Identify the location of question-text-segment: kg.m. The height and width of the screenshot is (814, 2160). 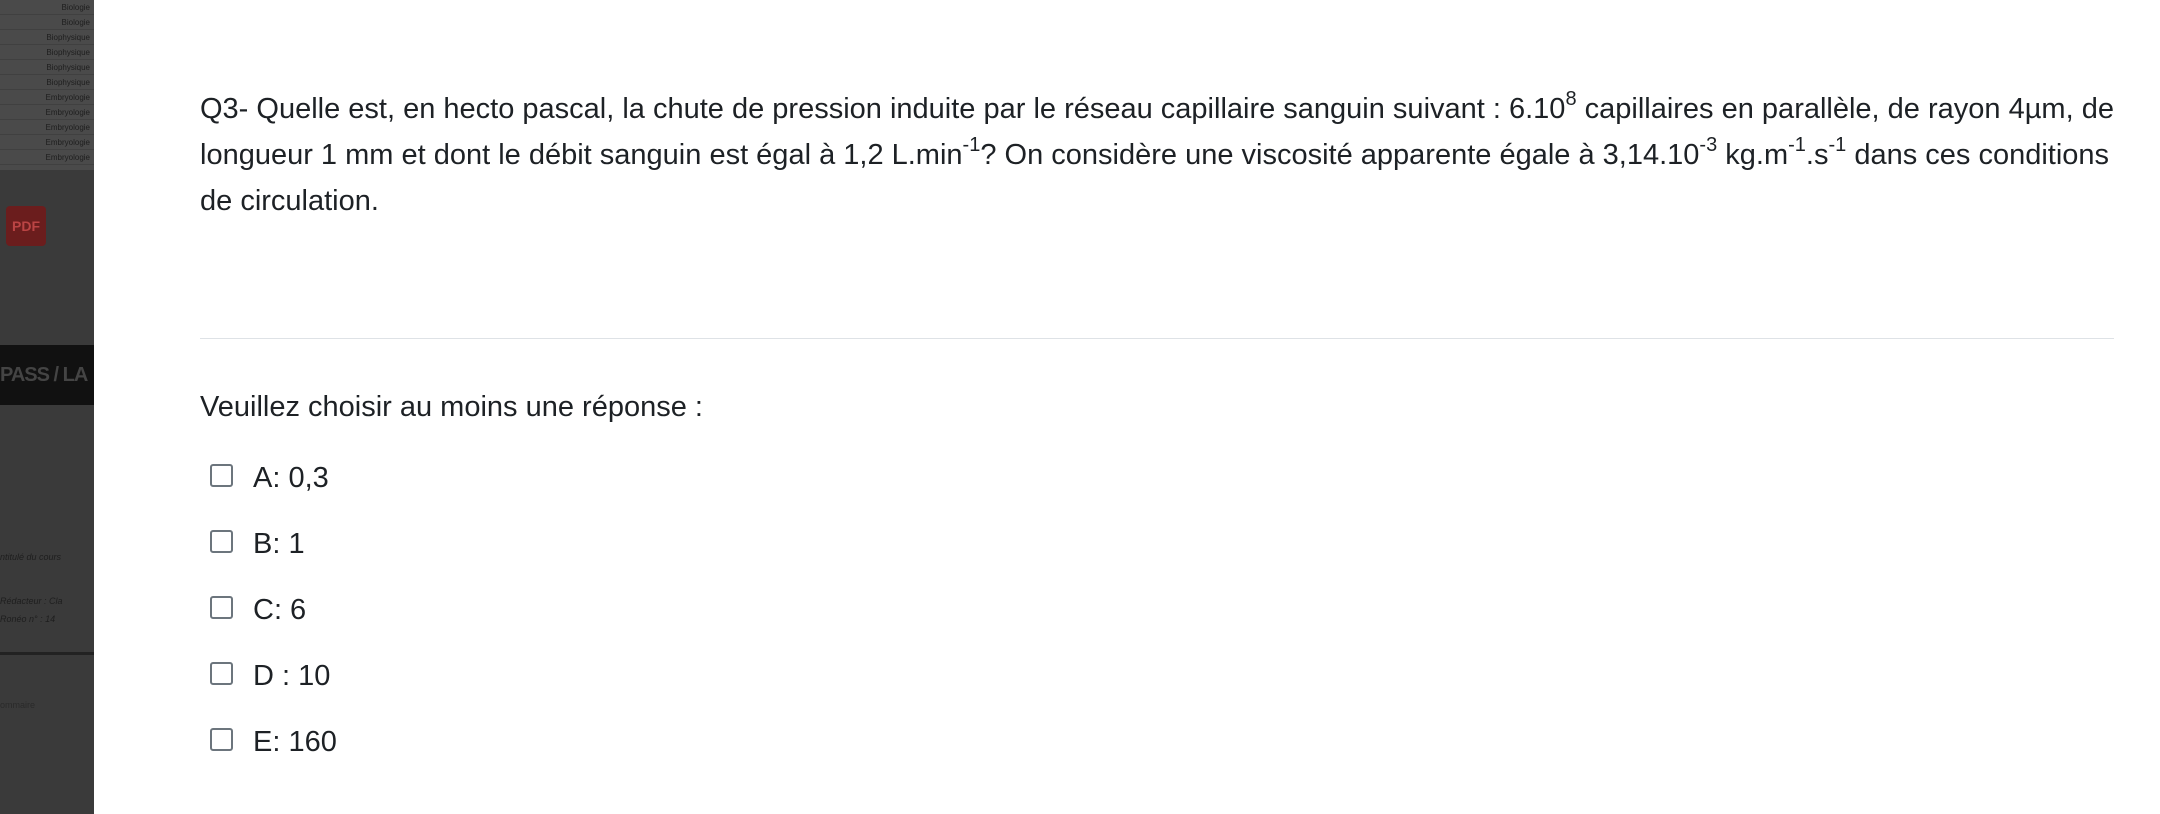
(1753, 155).